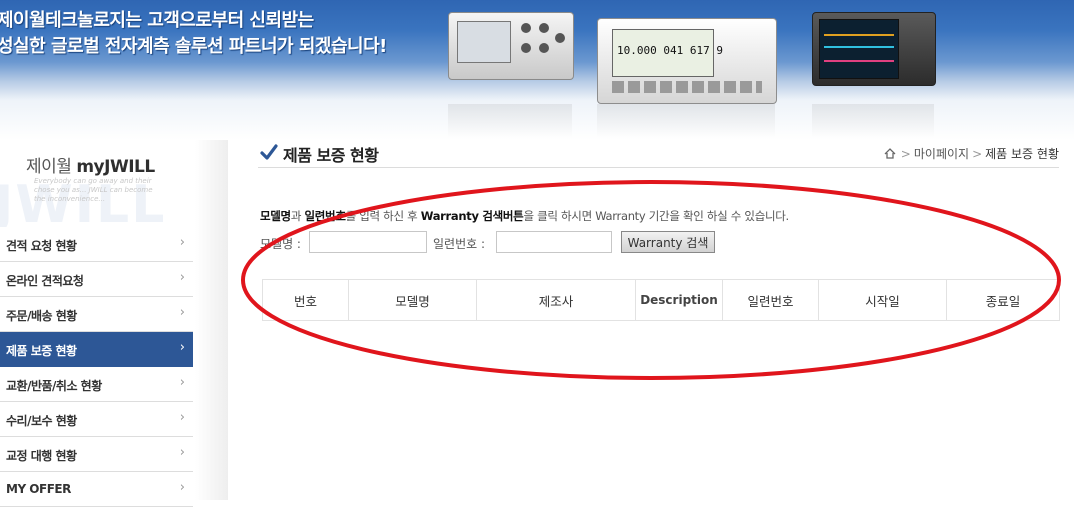 This screenshot has height=507, width=1074. Describe the element at coordinates (297, 216) in the screenshot. I see `instruction-part: 과` at that location.